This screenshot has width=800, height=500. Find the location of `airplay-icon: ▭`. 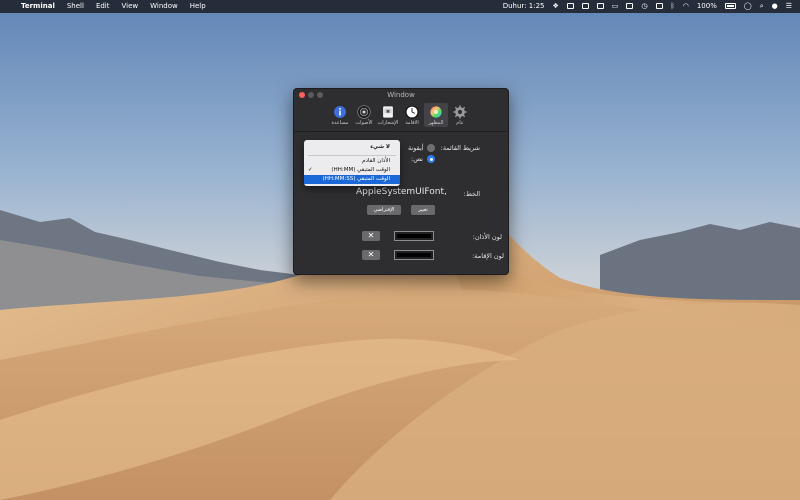

airplay-icon: ▭ is located at coordinates (615, 6).